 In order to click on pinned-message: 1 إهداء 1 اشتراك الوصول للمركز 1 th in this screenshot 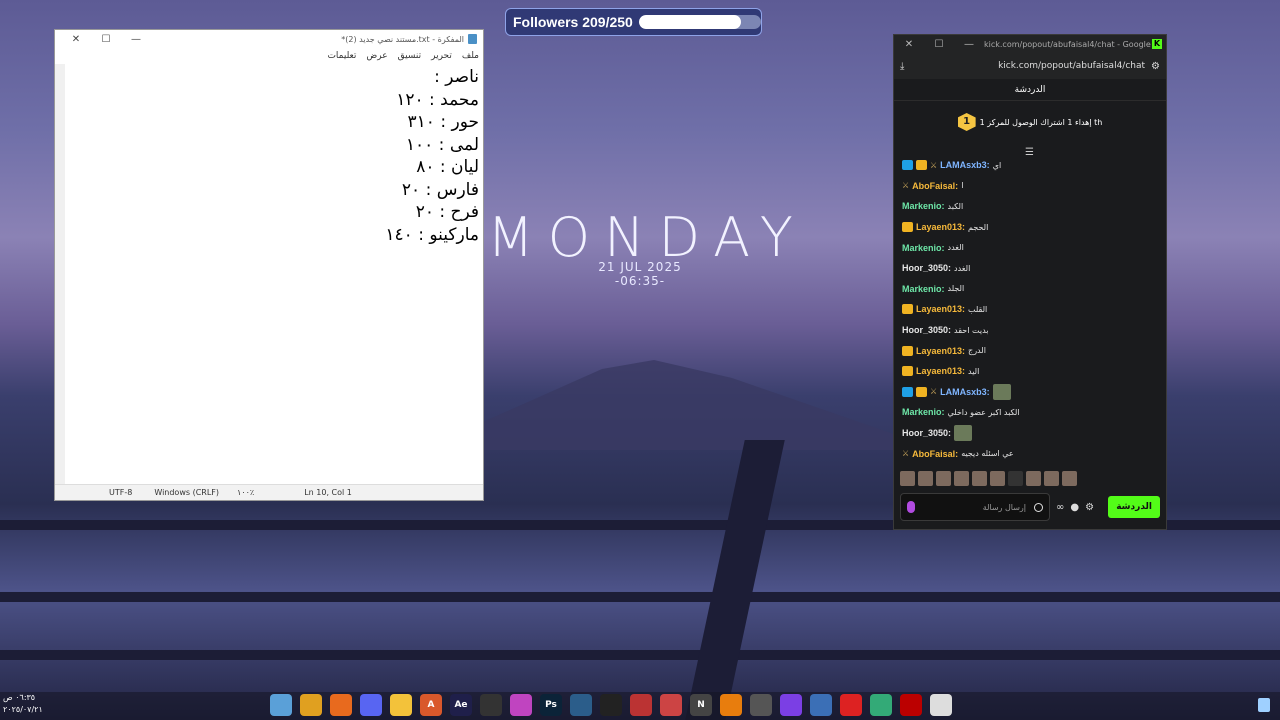, I will do `click(1030, 122)`.